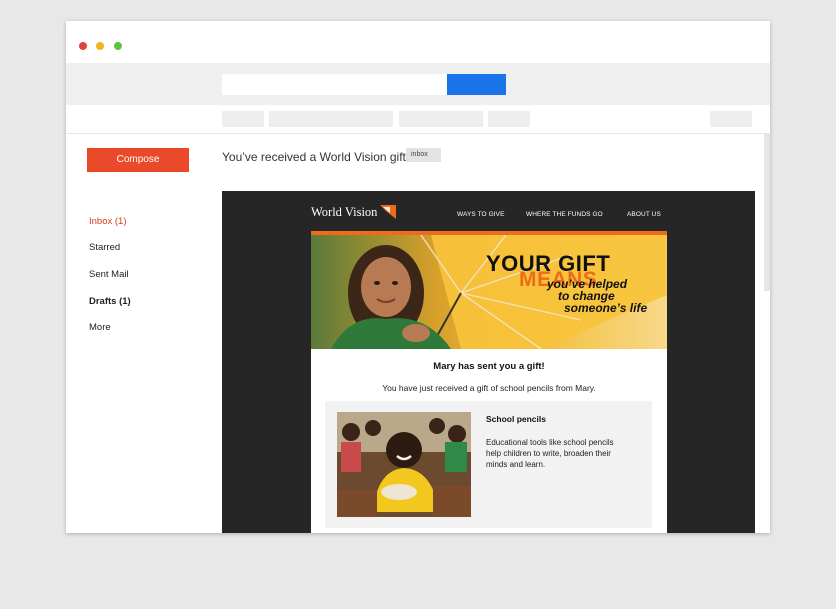 The height and width of the screenshot is (609, 836). What do you see at coordinates (314, 157) in the screenshot?
I see `message-subject: You’ve received a World Vision gift` at bounding box center [314, 157].